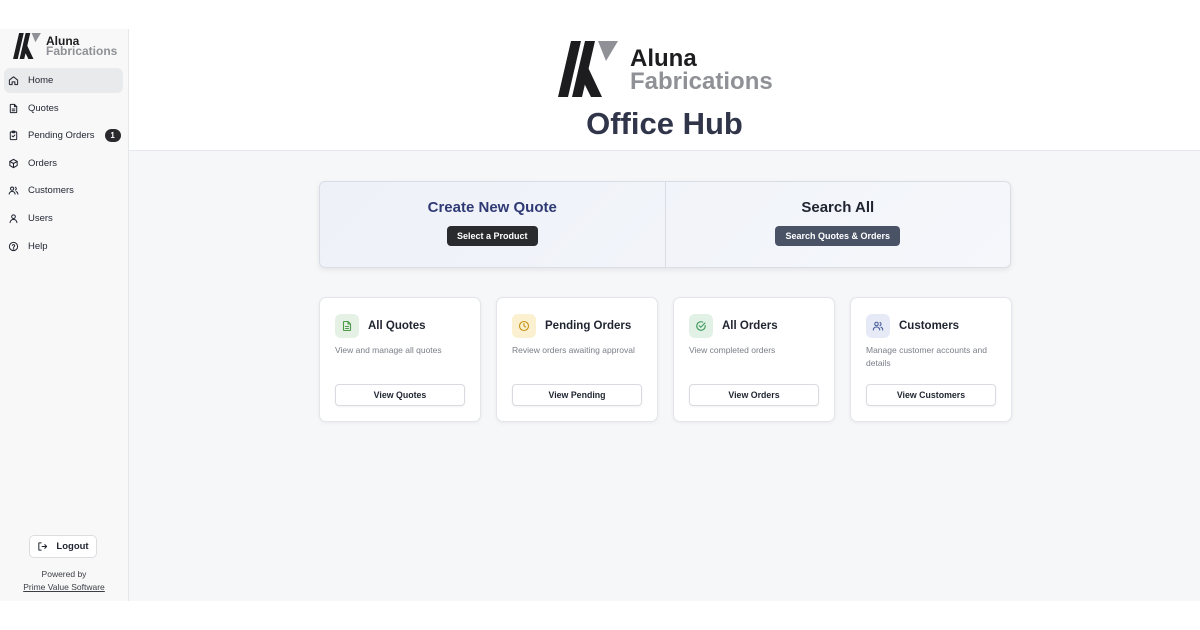  Describe the element at coordinates (13, 163) in the screenshot. I see `package-icon` at that location.